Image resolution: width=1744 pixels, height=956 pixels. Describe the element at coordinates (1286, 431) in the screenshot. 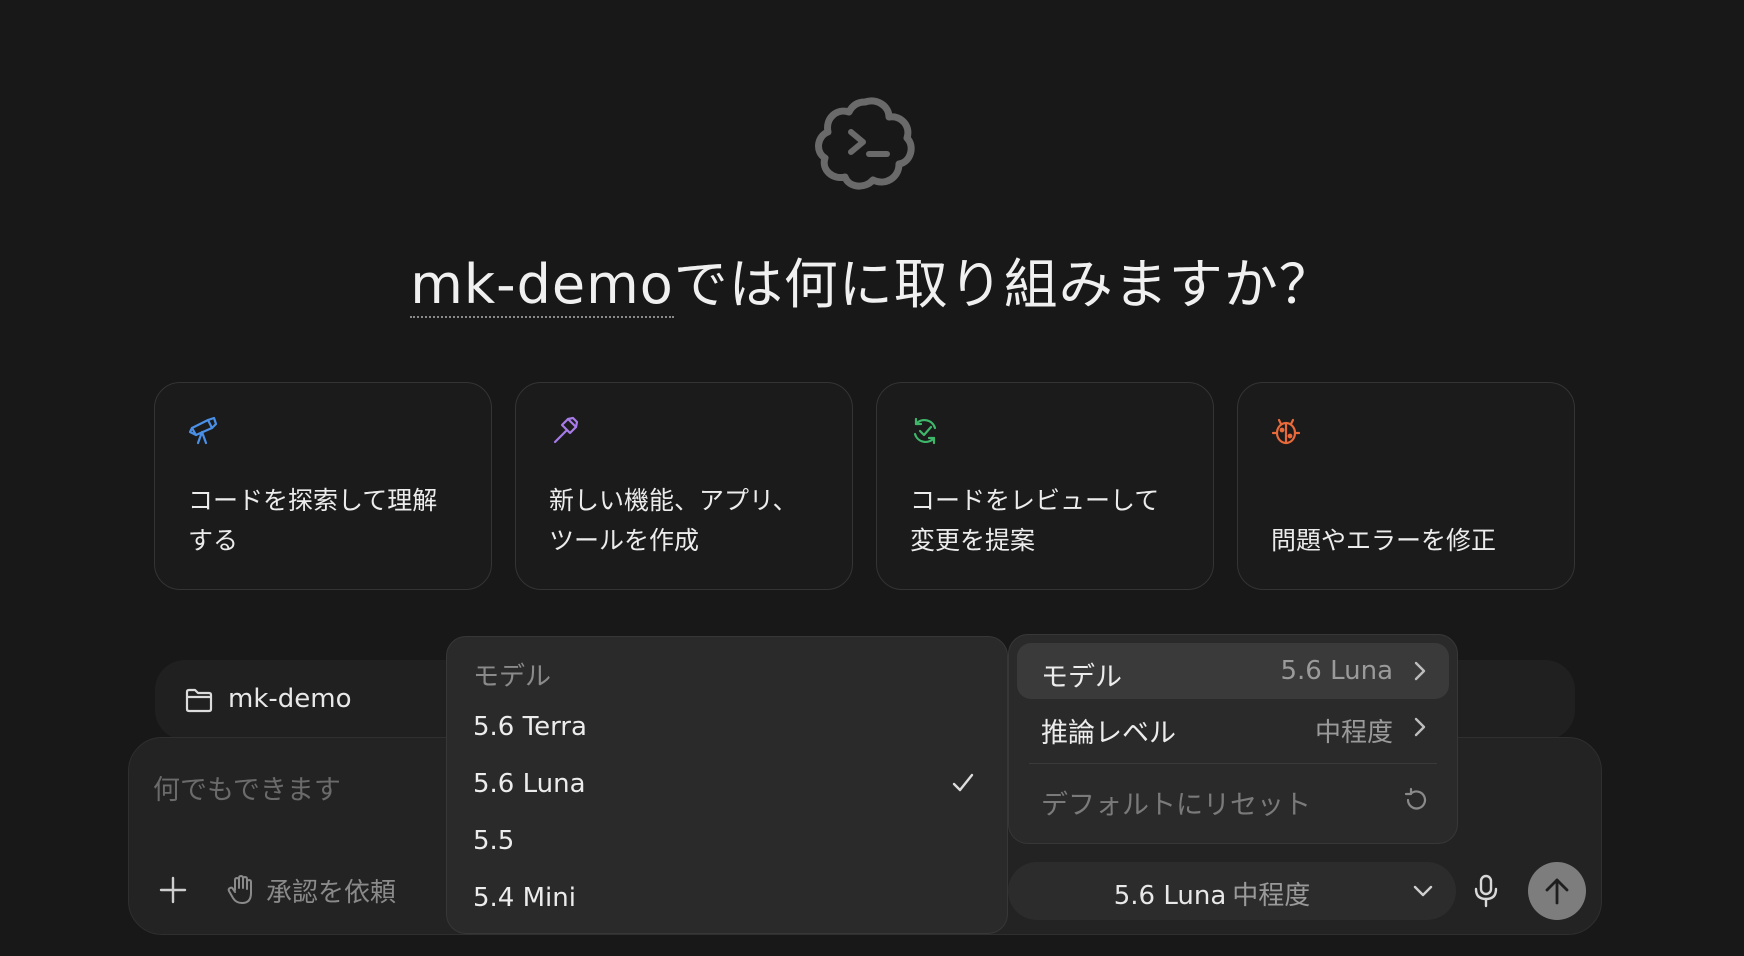

I see `bug-icon` at that location.